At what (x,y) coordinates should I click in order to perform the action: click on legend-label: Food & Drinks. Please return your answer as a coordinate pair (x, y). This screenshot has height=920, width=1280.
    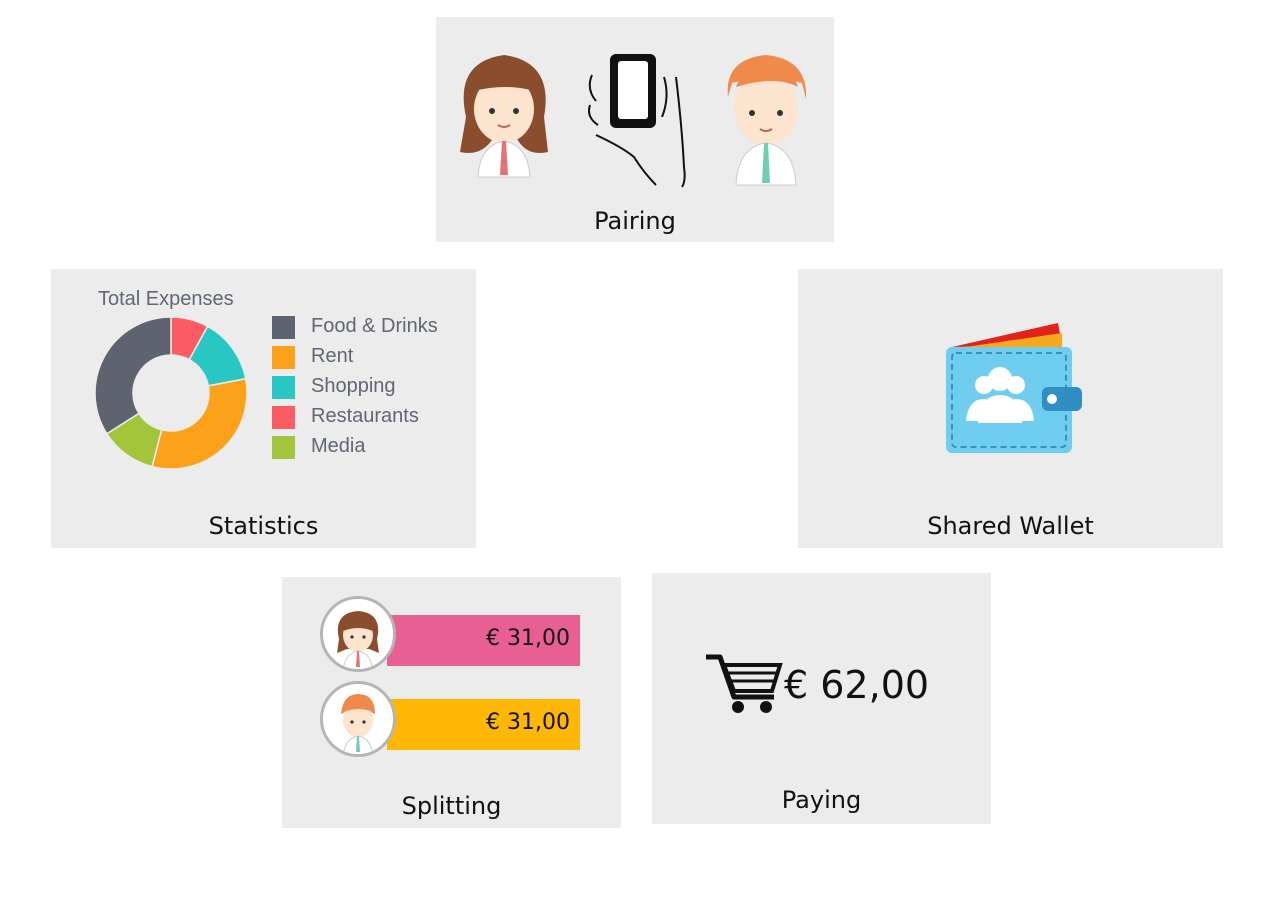
    Looking at the image, I should click on (374, 326).